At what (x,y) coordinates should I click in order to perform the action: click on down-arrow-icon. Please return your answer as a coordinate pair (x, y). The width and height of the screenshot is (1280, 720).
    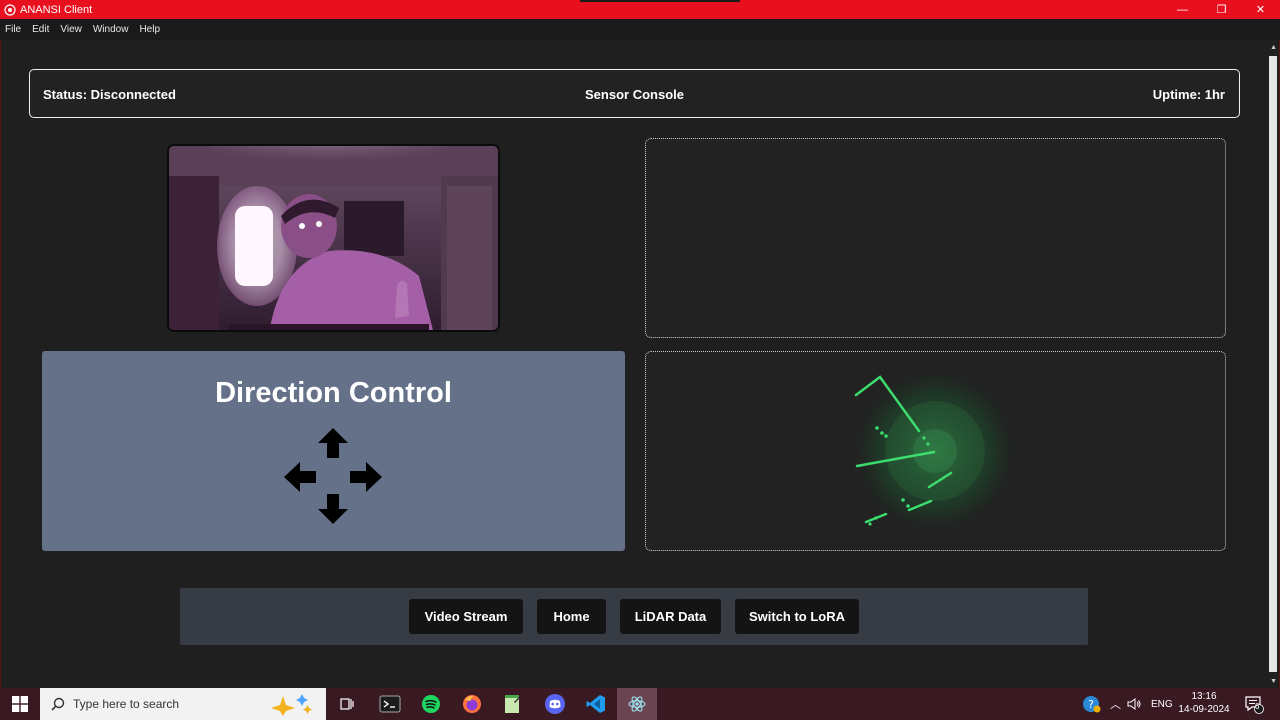
    Looking at the image, I should click on (333, 509).